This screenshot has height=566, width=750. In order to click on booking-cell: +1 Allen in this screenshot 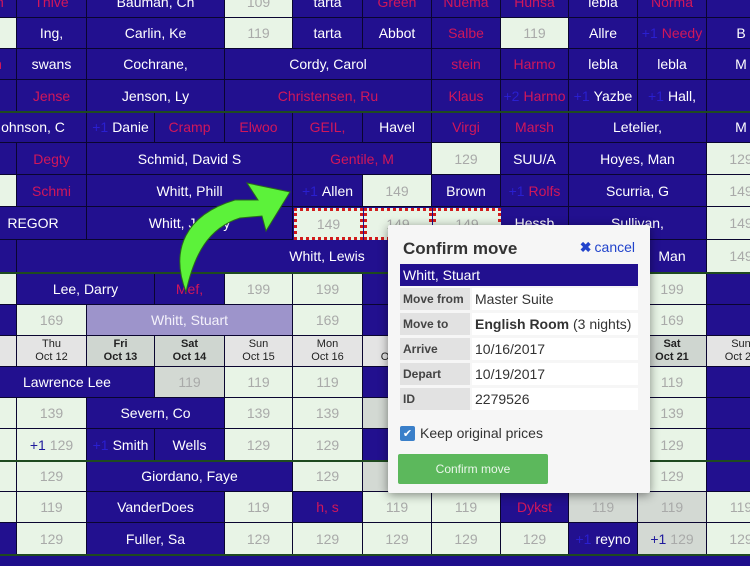, I will do `click(328, 191)`.